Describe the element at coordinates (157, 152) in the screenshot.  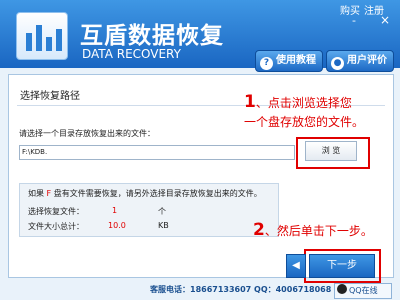
I see `path-input: F:\KDB.` at that location.